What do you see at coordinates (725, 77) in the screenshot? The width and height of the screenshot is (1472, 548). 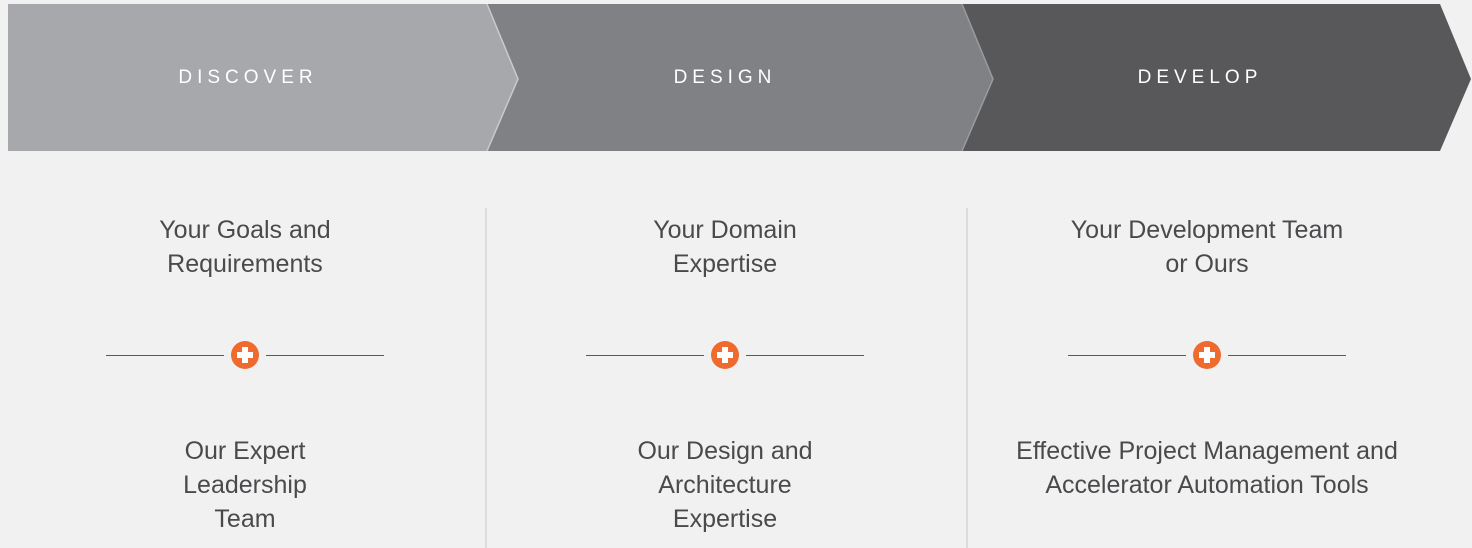 I see `stage-label-design: DESIGN` at bounding box center [725, 77].